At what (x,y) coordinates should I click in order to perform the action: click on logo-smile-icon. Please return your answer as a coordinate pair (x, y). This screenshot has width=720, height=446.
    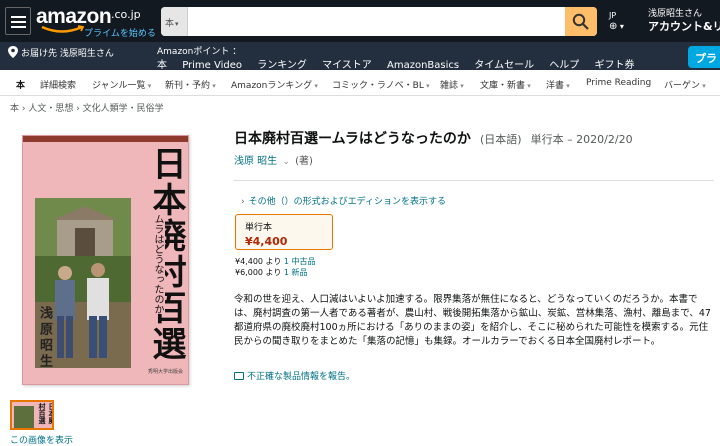
    Looking at the image, I should click on (62, 29).